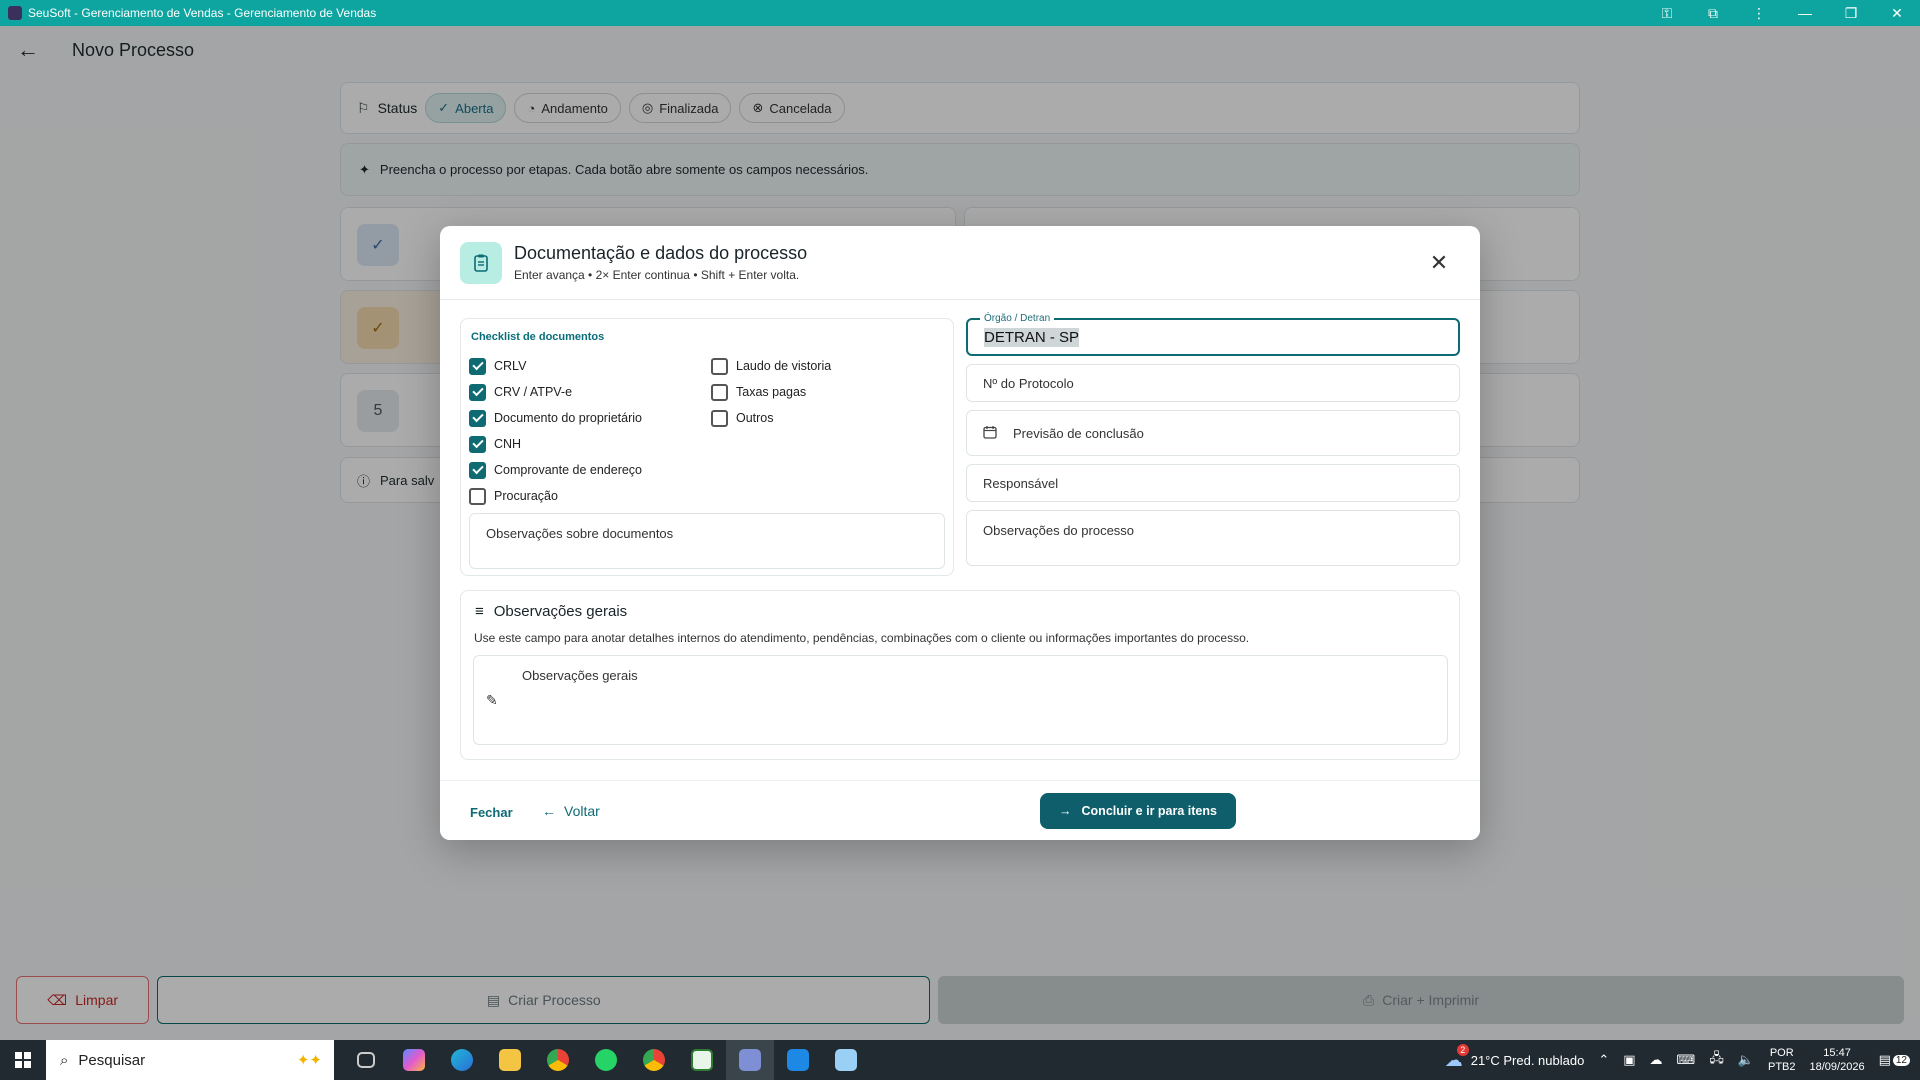 The width and height of the screenshot is (1920, 1080). I want to click on taskbar-apps, so click(606, 1060).